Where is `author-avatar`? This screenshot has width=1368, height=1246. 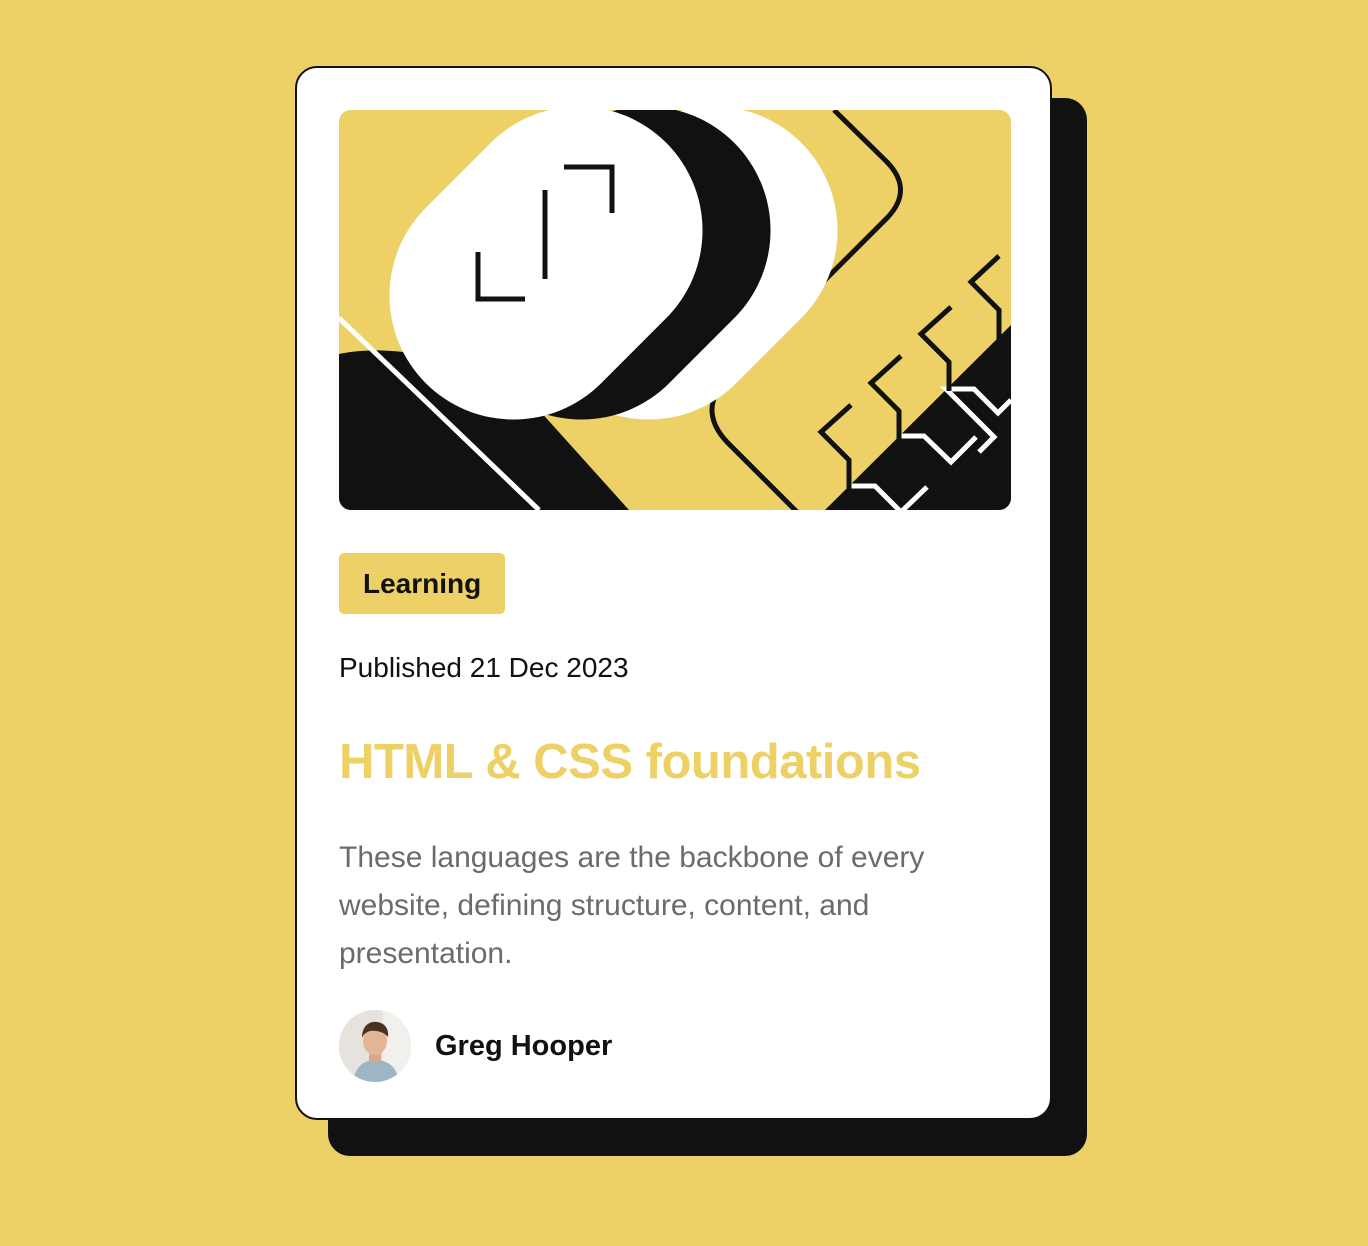 author-avatar is located at coordinates (375, 1046).